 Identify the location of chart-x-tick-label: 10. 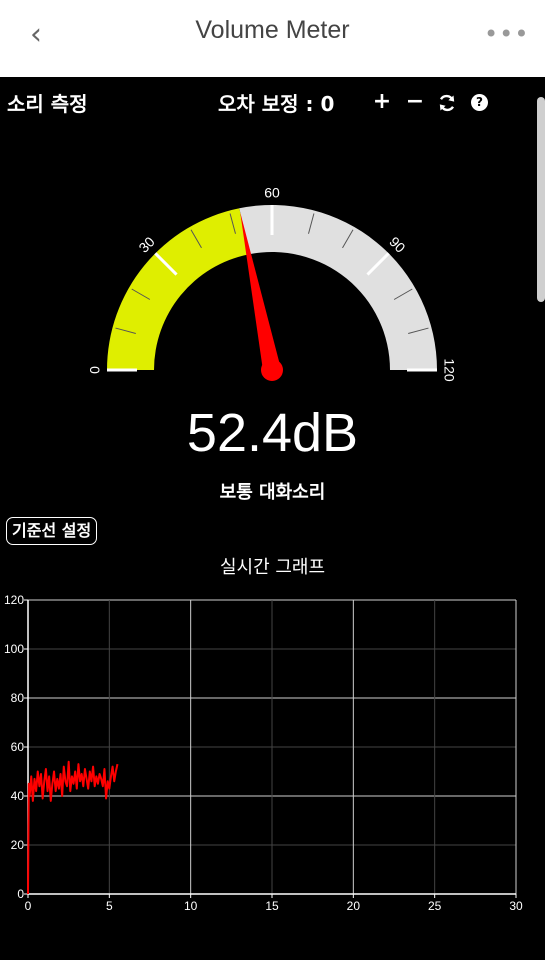
(191, 906).